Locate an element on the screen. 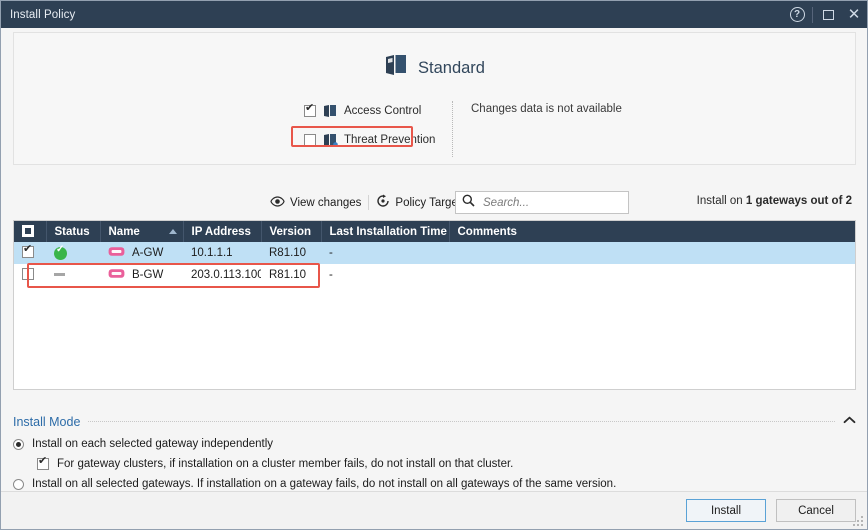  search-icon is located at coordinates (468, 203).